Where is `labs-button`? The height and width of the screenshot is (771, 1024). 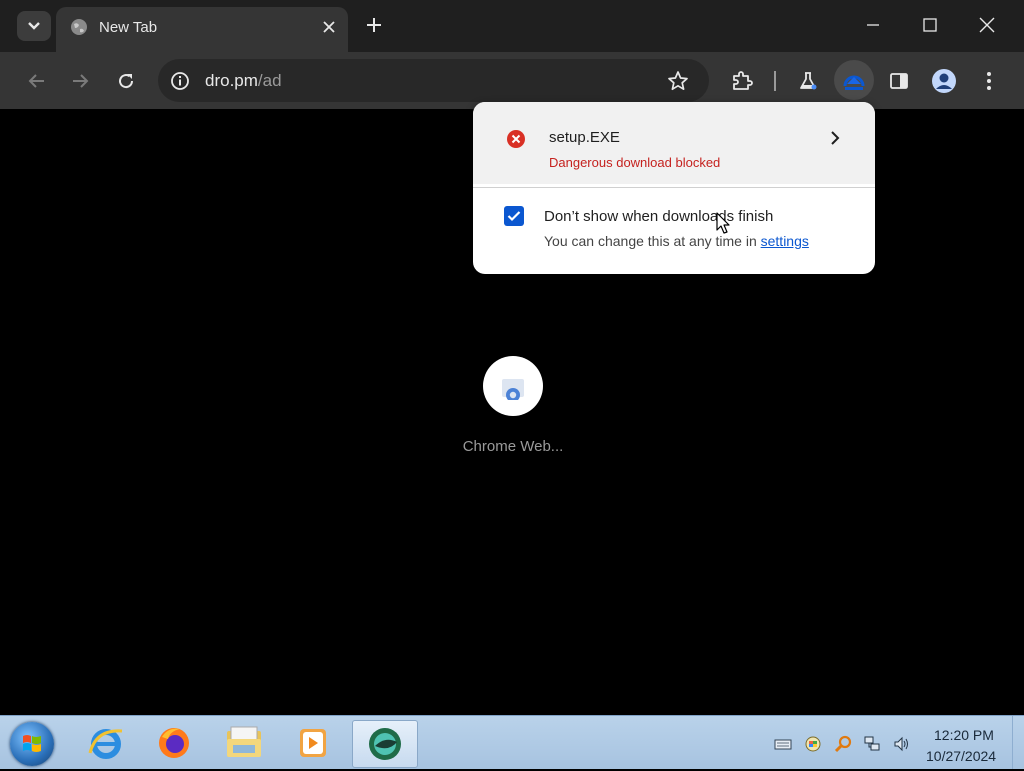 labs-button is located at coordinates (808, 81).